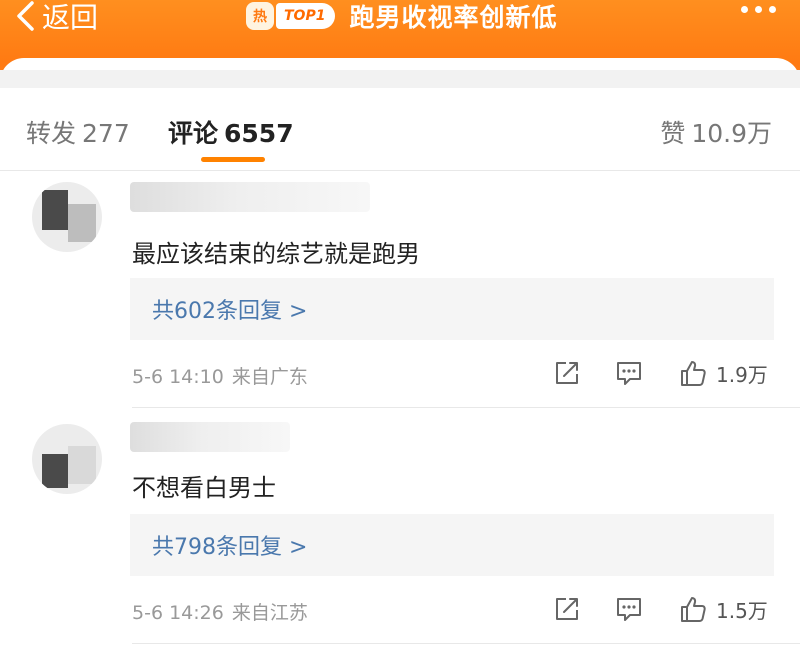 This screenshot has height=648, width=800. Describe the element at coordinates (731, 133) in the screenshot. I see `tab-like-count: 10.9万` at that location.